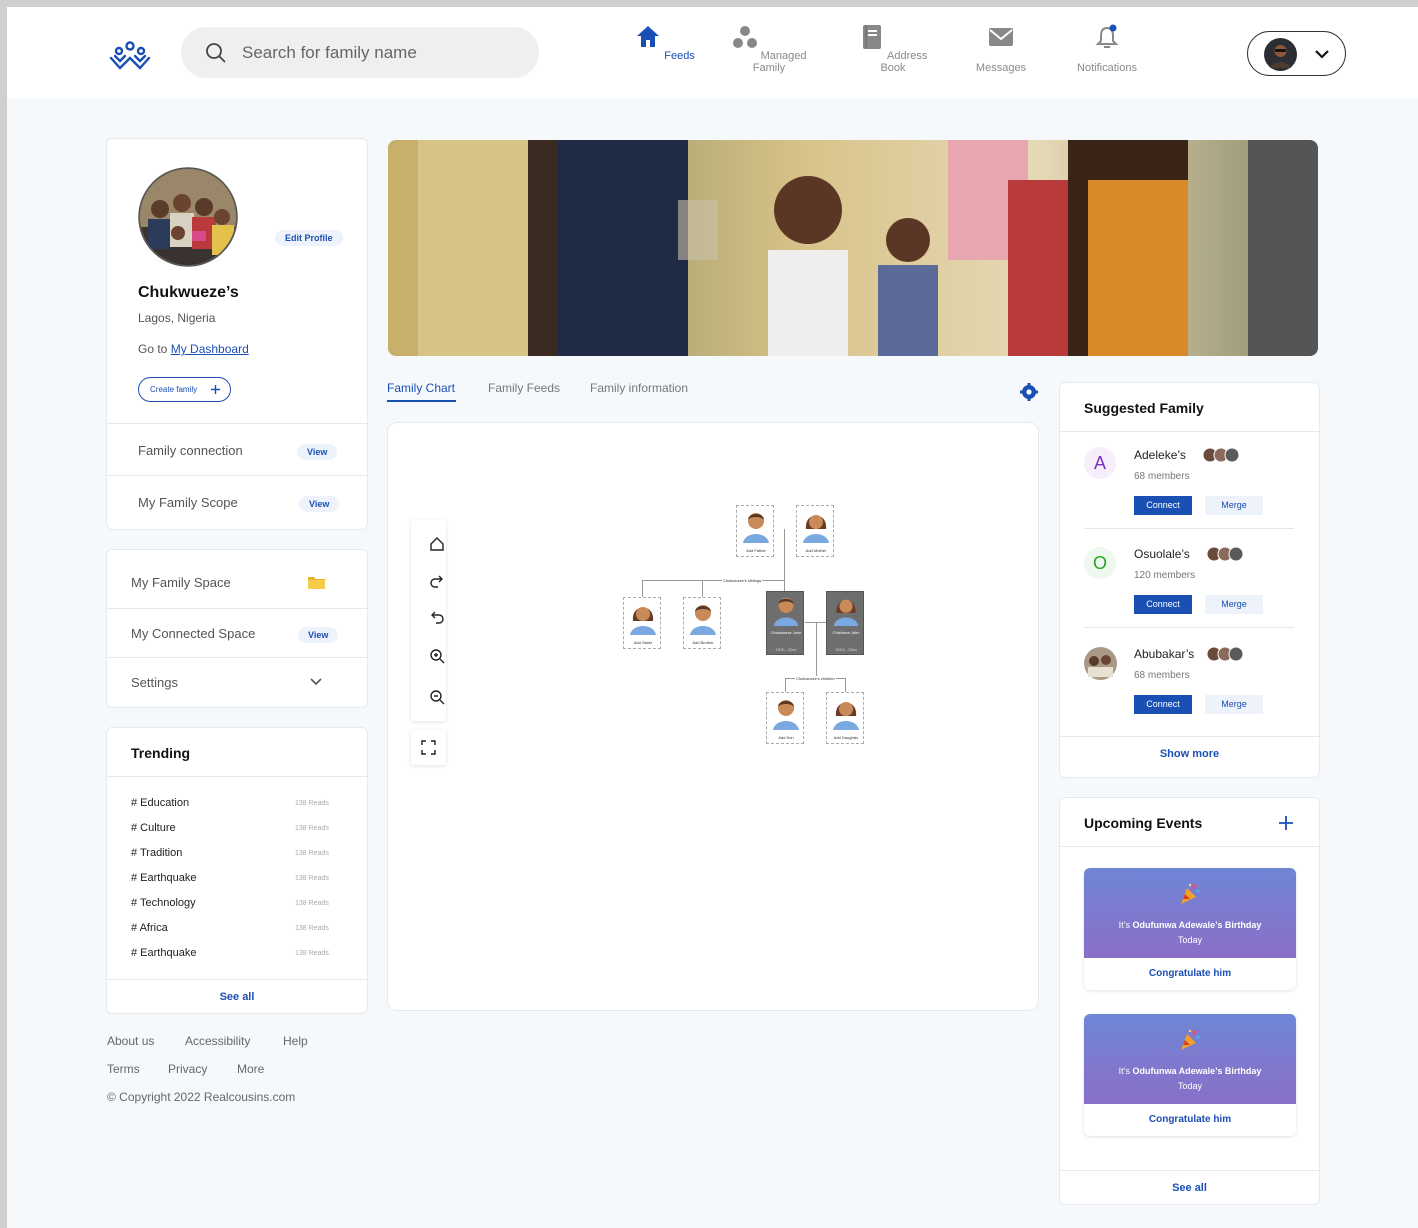 This screenshot has width=1418, height=1228. What do you see at coordinates (1296, 53) in the screenshot?
I see `account-menu` at bounding box center [1296, 53].